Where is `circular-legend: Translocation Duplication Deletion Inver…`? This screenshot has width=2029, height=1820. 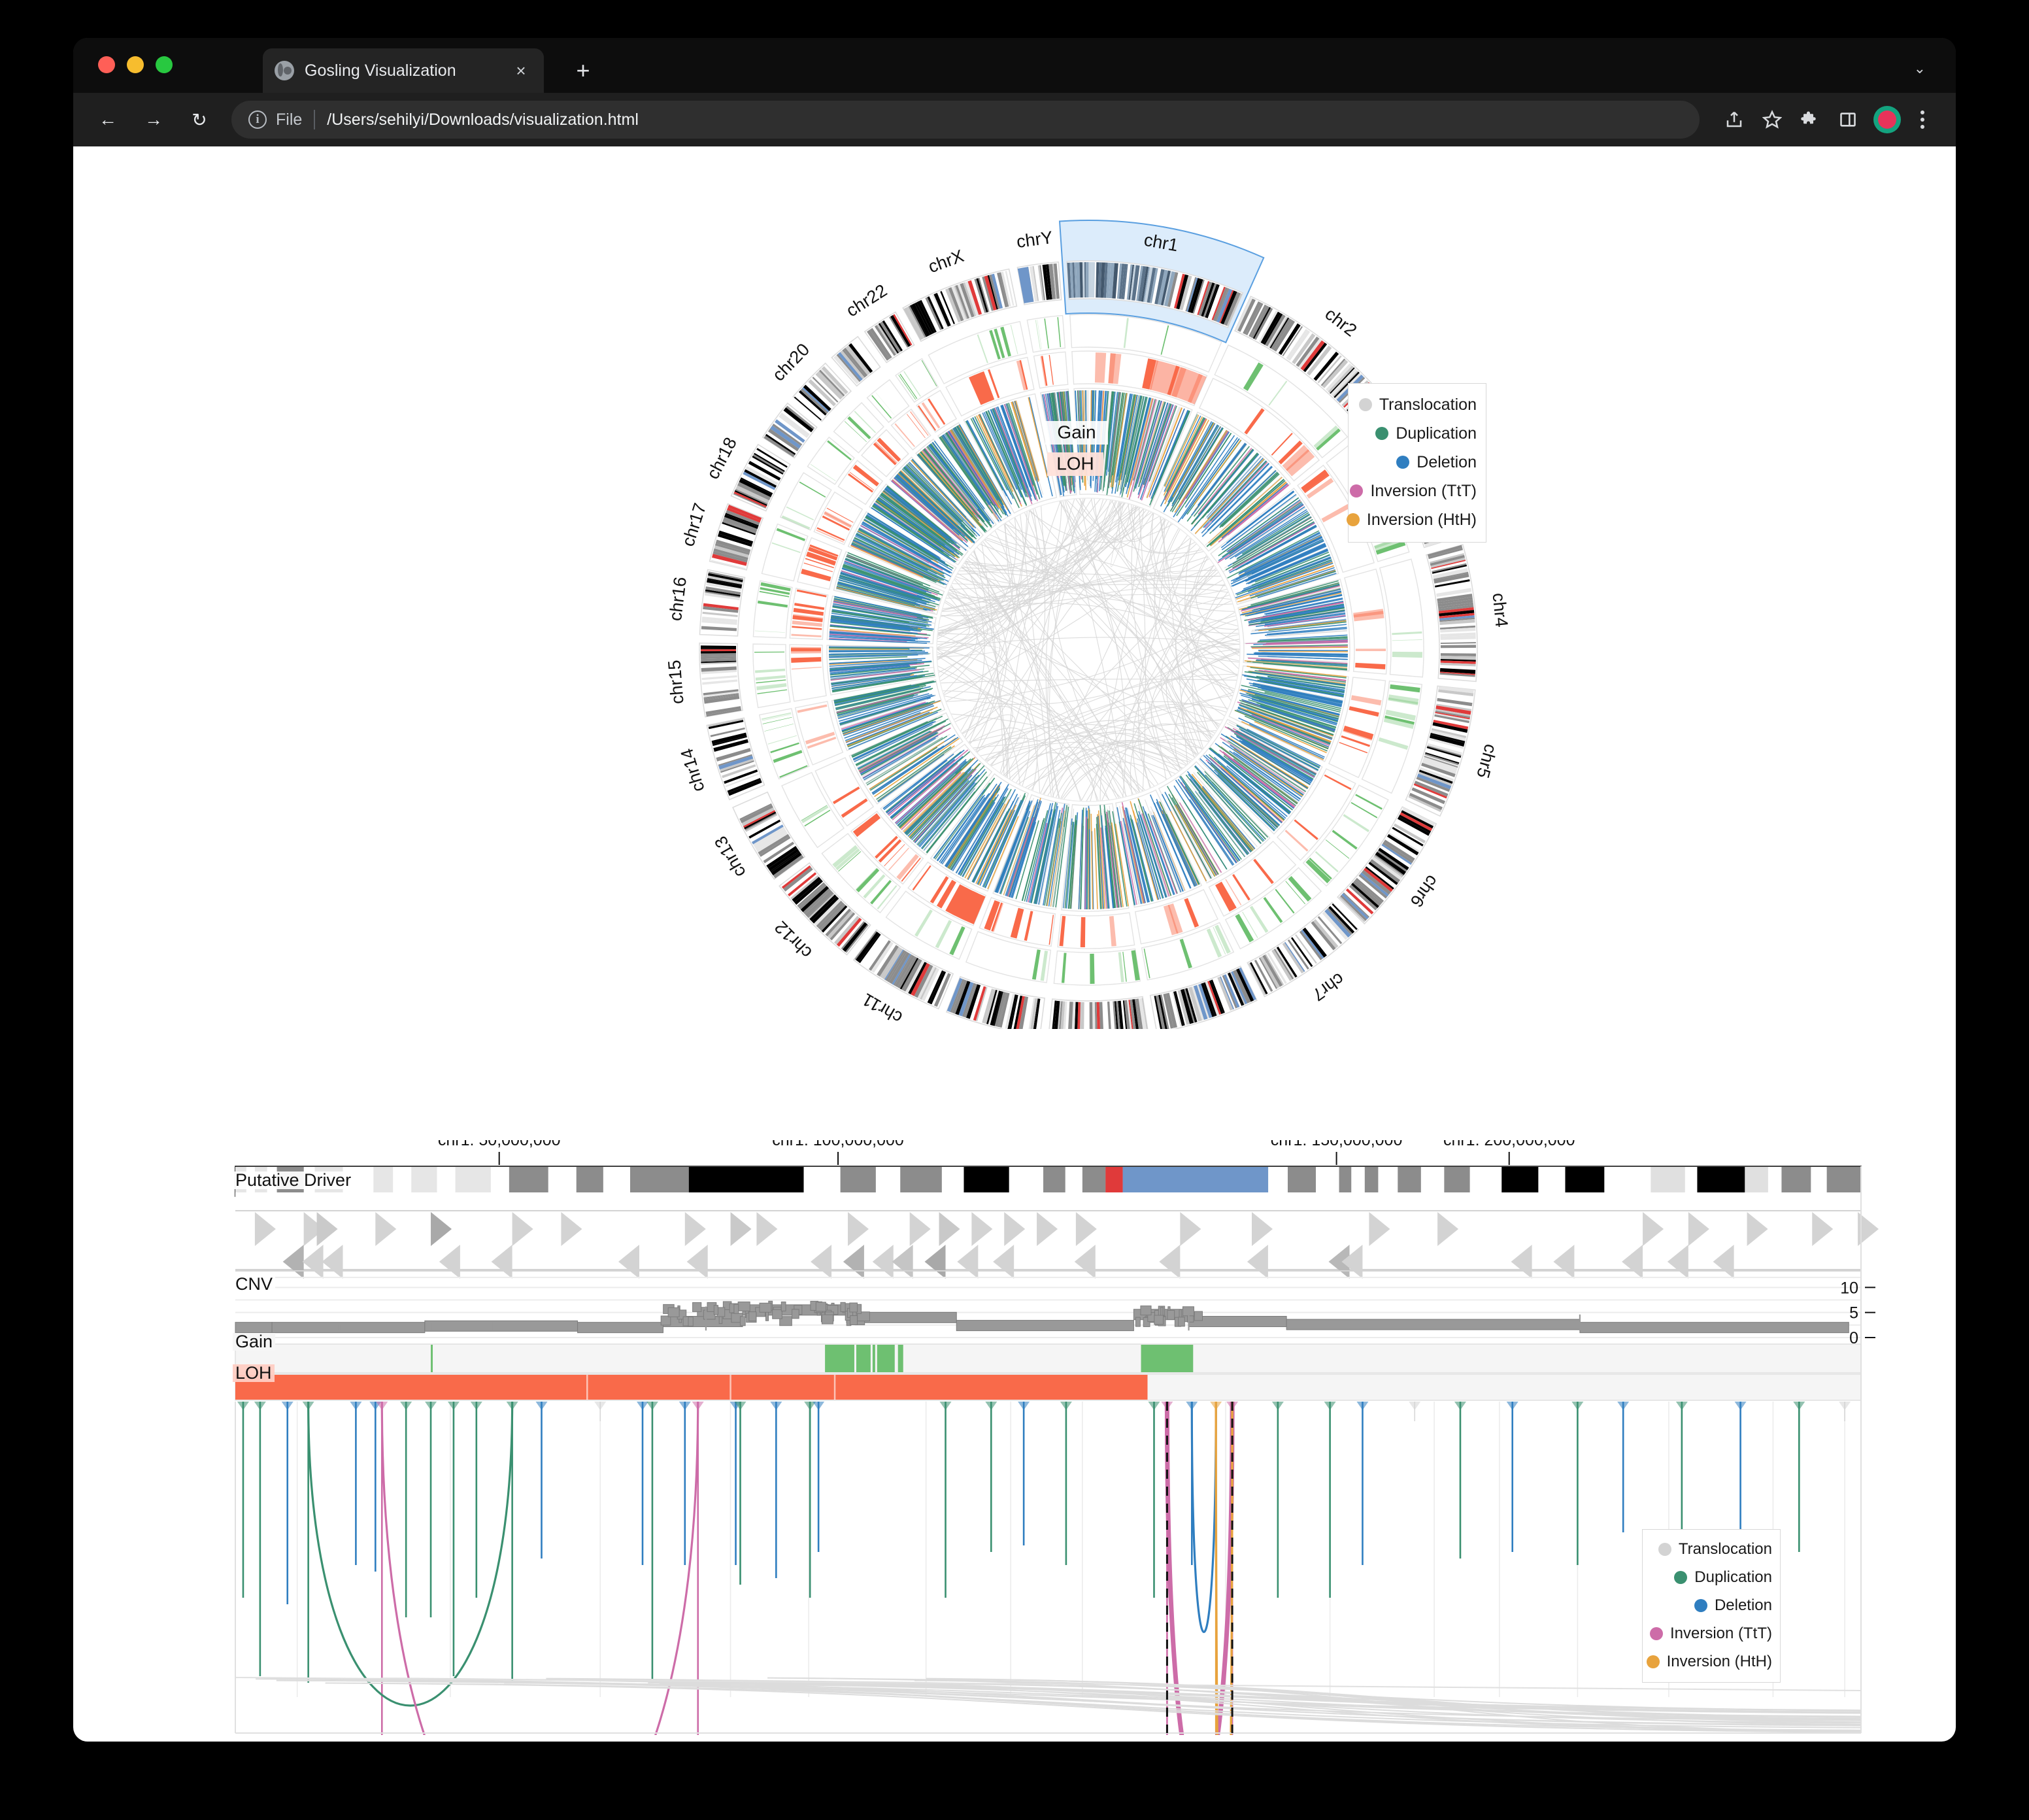 circular-legend: Translocation Duplication Deletion Inver… is located at coordinates (1416, 463).